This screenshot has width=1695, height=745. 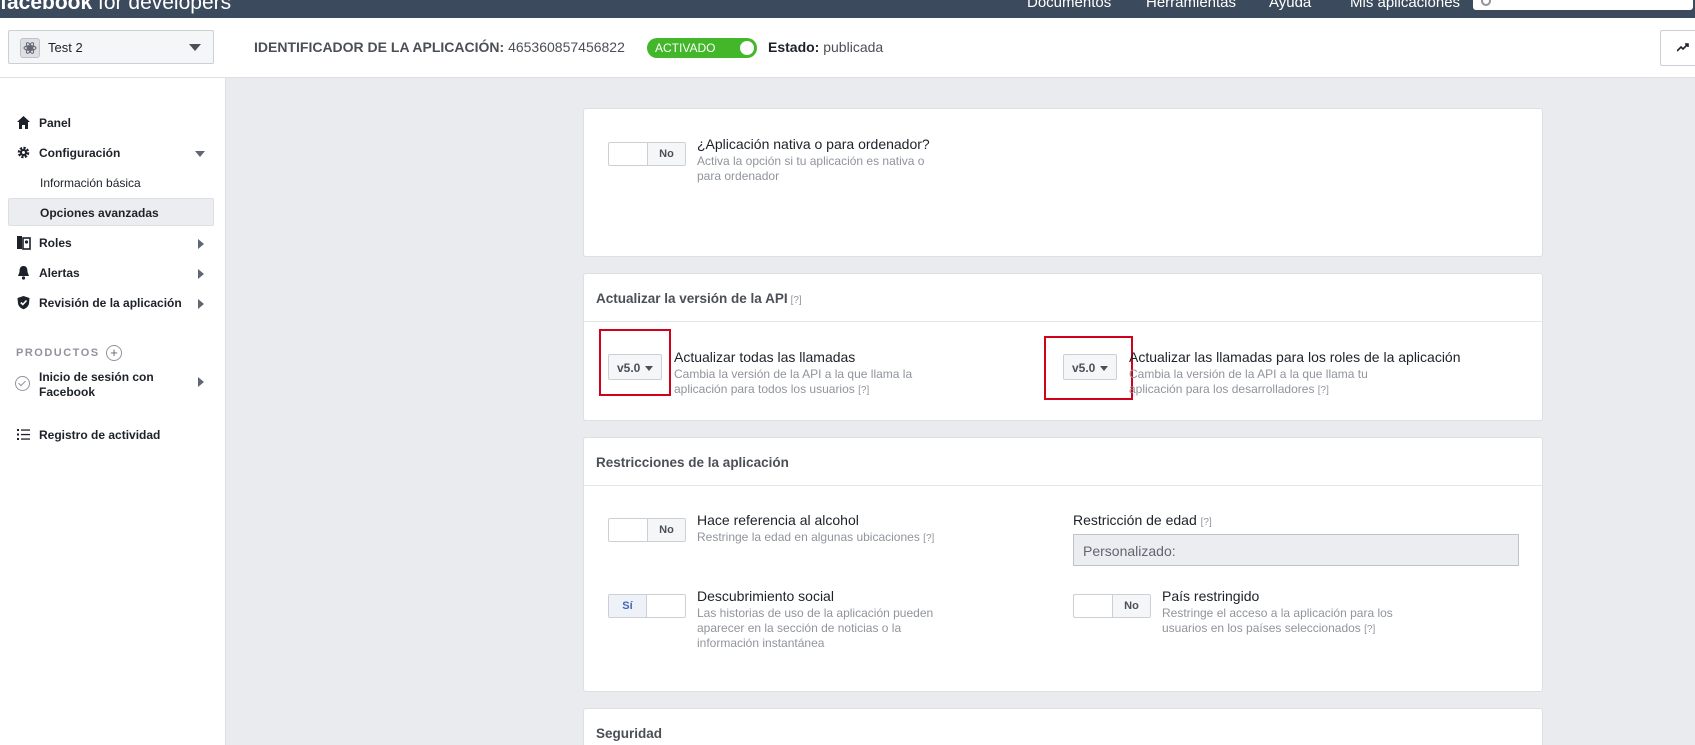 What do you see at coordinates (853, 47) in the screenshot?
I see `status-value: publicada` at bounding box center [853, 47].